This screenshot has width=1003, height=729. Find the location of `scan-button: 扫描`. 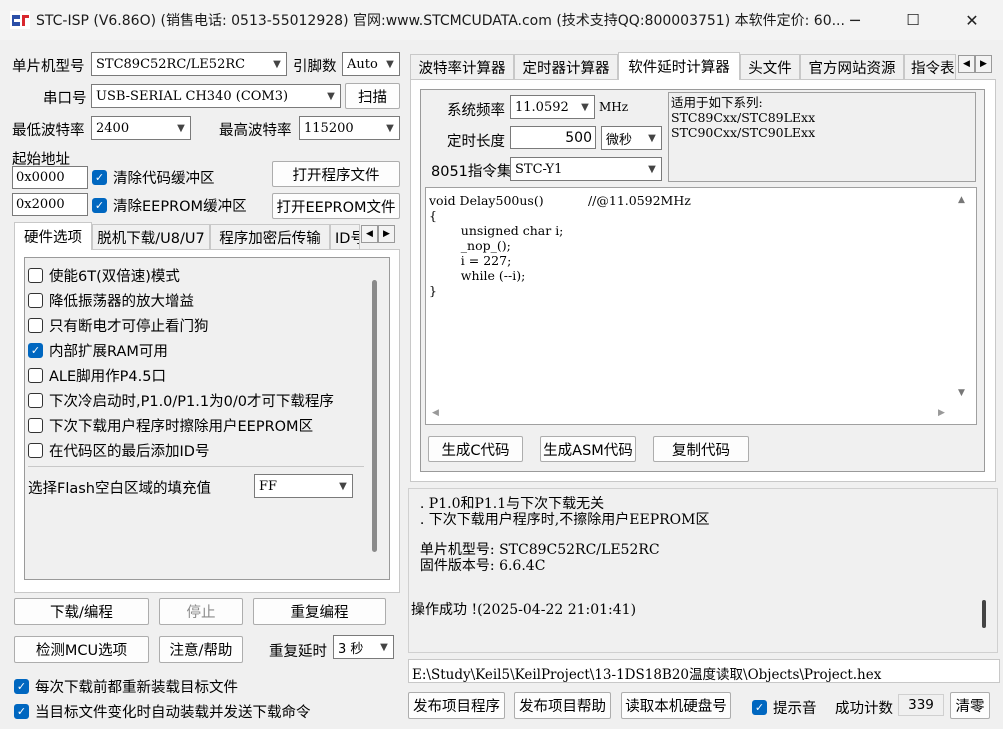

scan-button: 扫描 is located at coordinates (372, 96).